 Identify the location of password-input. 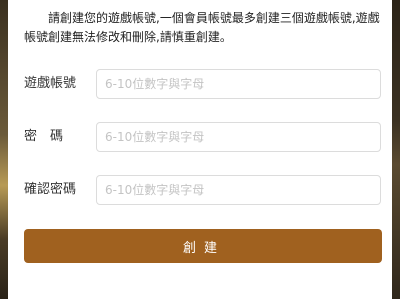
(238, 137).